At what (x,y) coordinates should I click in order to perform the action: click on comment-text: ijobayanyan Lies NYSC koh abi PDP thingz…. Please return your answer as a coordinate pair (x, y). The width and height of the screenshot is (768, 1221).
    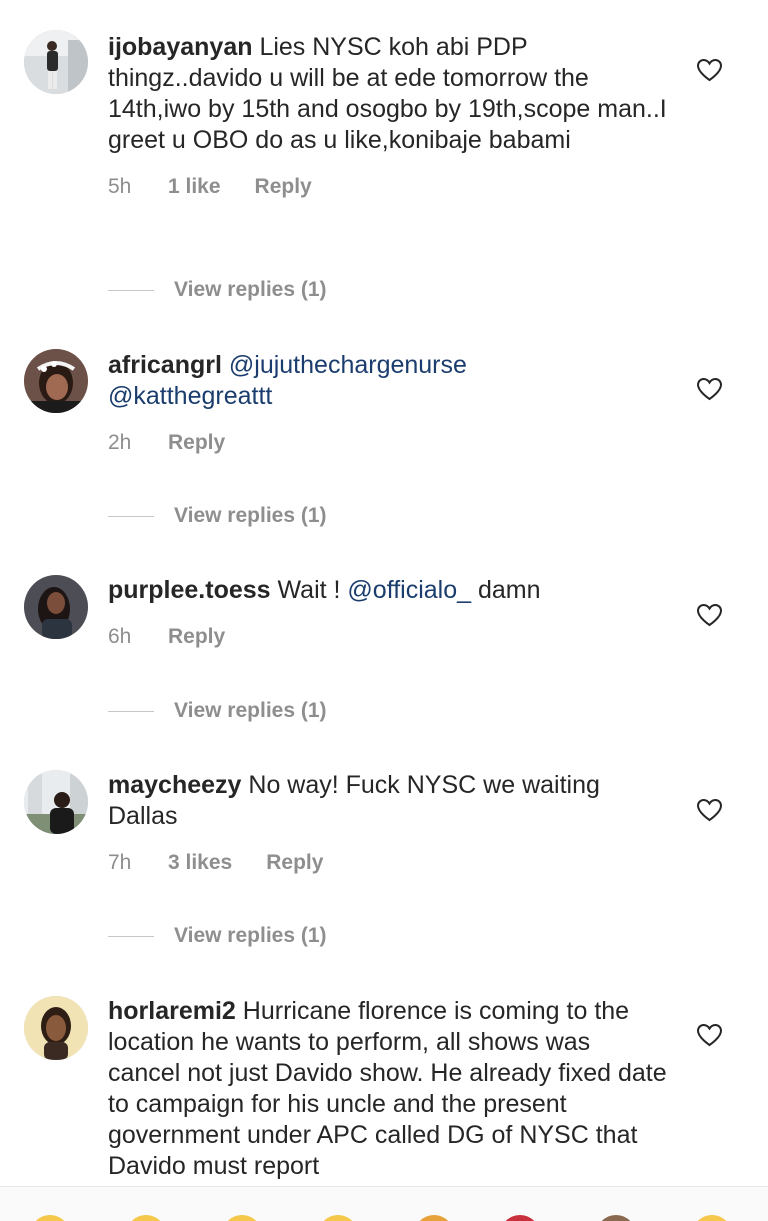
    Looking at the image, I should click on (388, 94).